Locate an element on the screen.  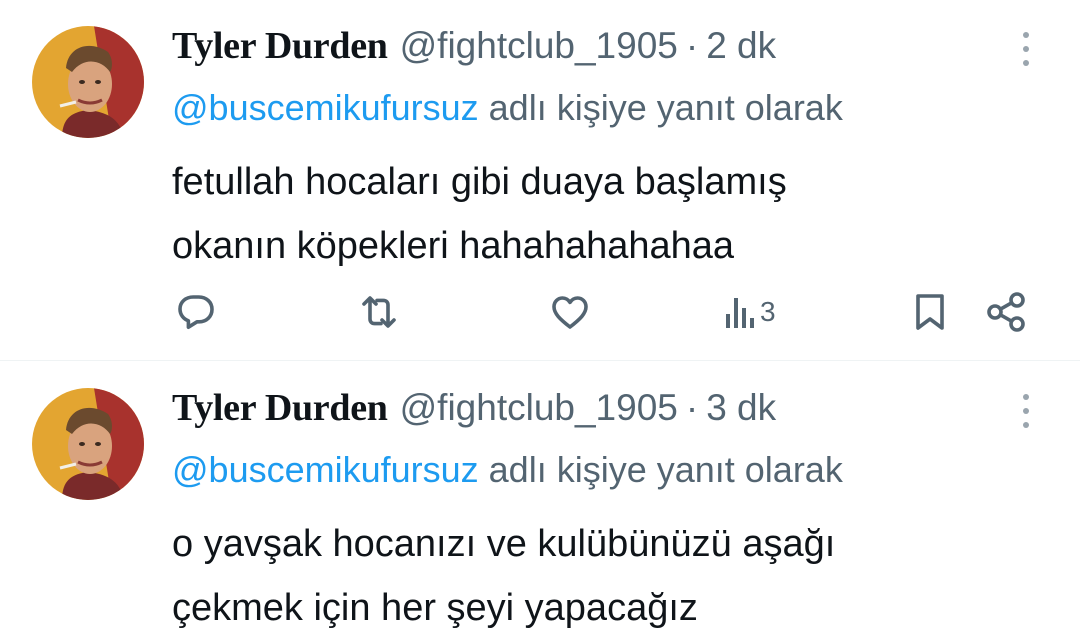
share-button is located at coordinates (1006, 312).